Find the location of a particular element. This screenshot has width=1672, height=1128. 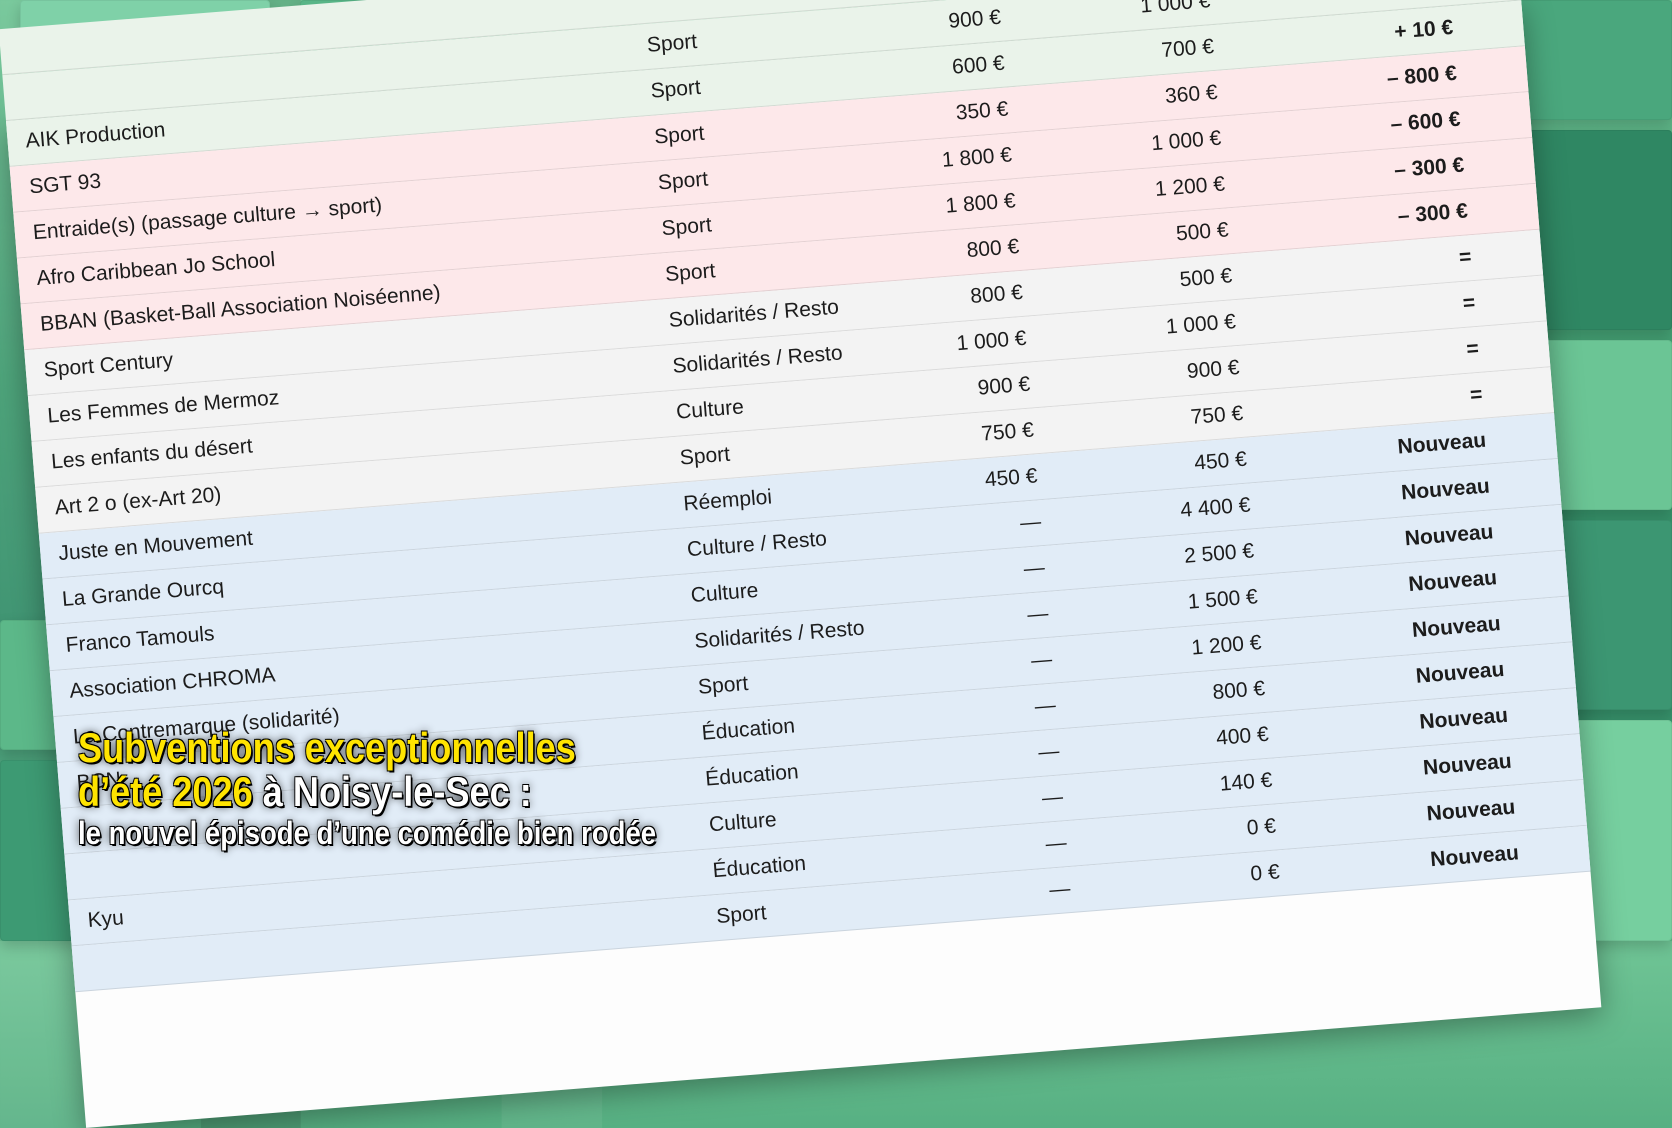

previous-amount-cell: 1 000 € is located at coordinates (991, 341).